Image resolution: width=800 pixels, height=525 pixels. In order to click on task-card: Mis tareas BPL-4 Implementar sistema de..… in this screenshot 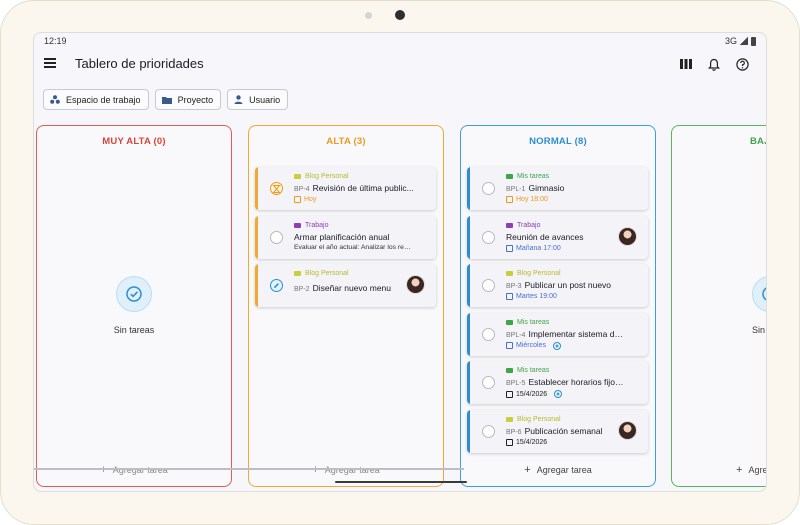, I will do `click(557, 334)`.